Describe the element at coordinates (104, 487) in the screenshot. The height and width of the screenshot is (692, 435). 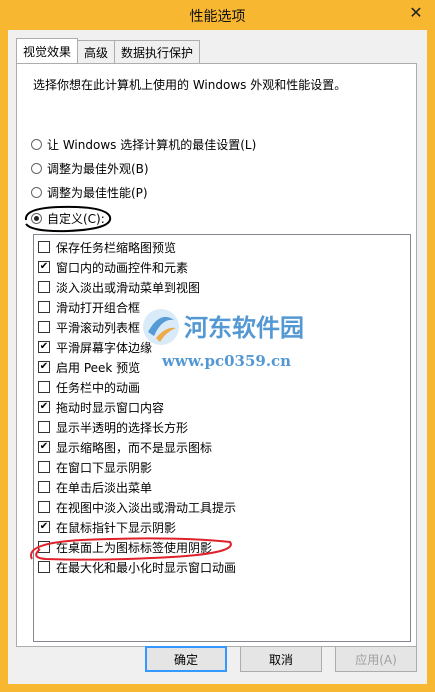
I see `item-label: 在单击后淡出菜单` at that location.